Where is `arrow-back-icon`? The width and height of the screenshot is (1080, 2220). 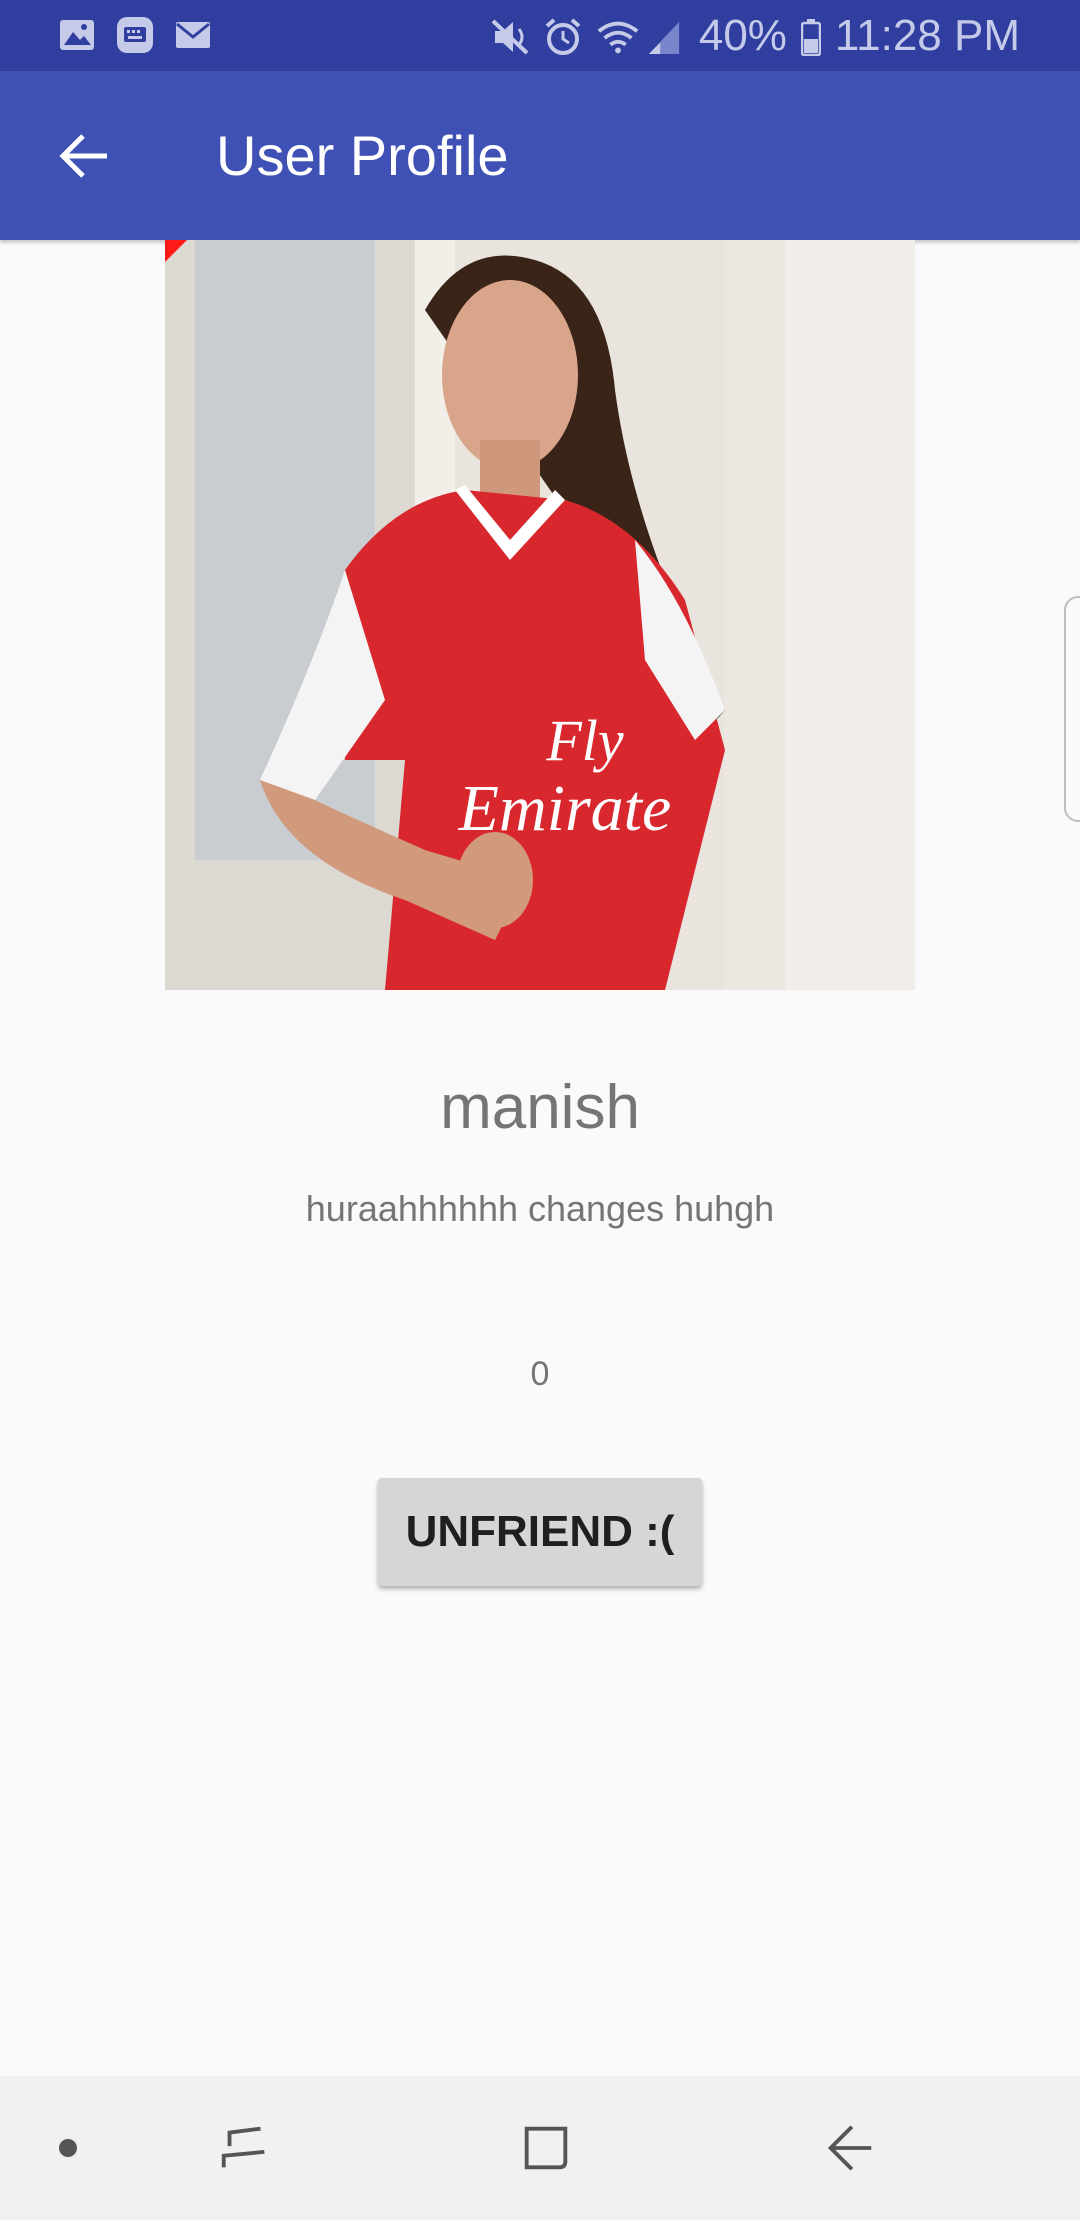
arrow-back-icon is located at coordinates (83, 156).